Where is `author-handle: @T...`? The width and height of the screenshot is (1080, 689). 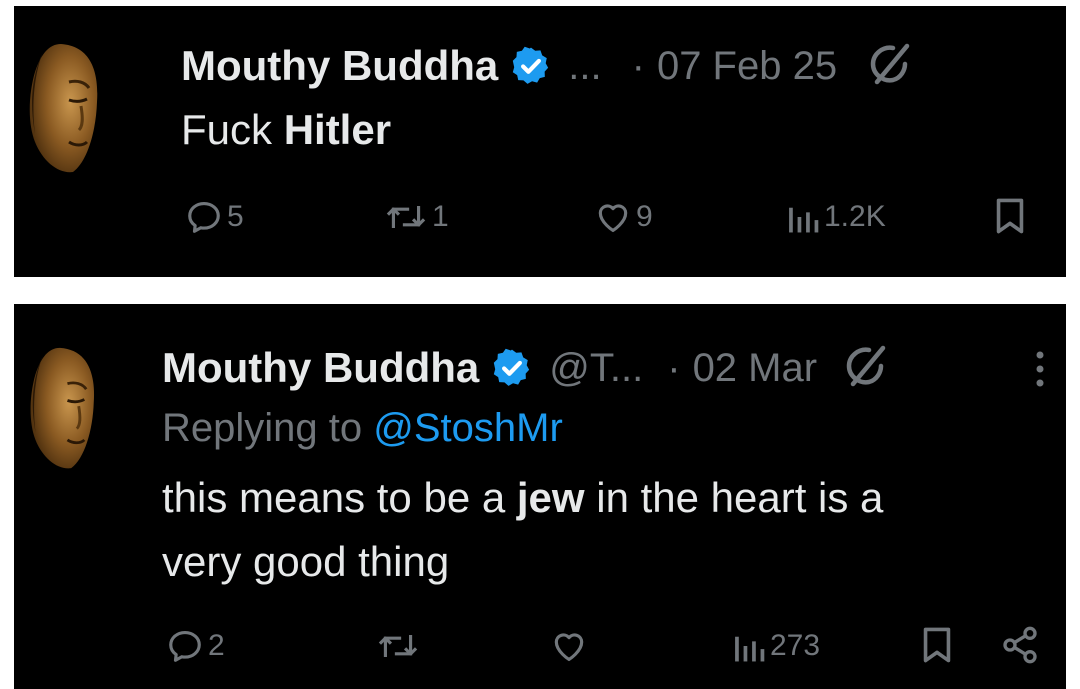
author-handle: @T... is located at coordinates (596, 368).